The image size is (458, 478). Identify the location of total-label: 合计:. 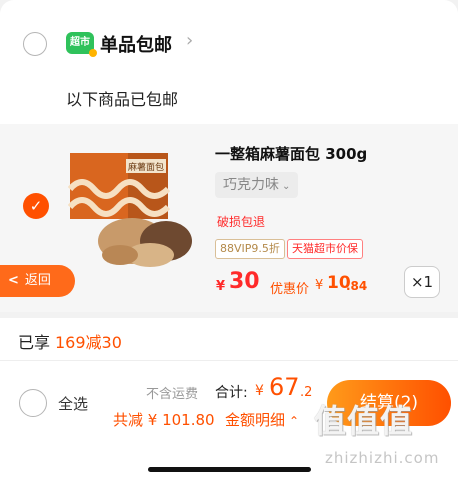
(231, 393).